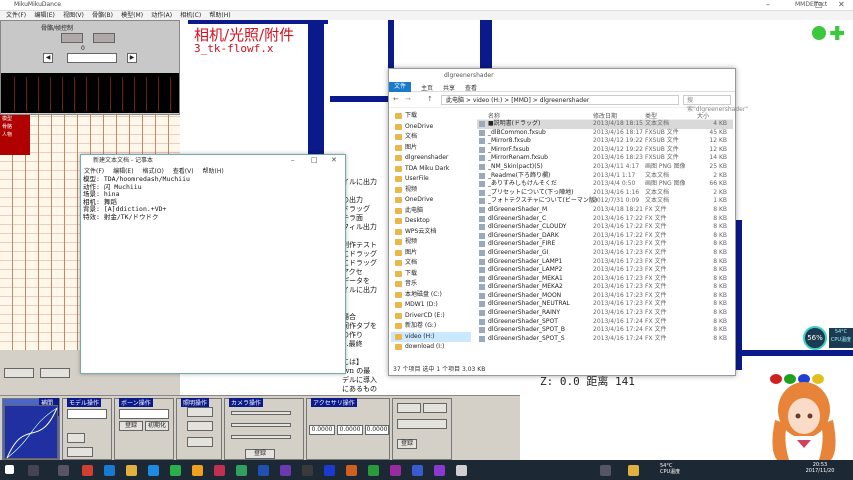 The image size is (853, 480). I want to click on acc-y-field: 0.0000, so click(350, 430).